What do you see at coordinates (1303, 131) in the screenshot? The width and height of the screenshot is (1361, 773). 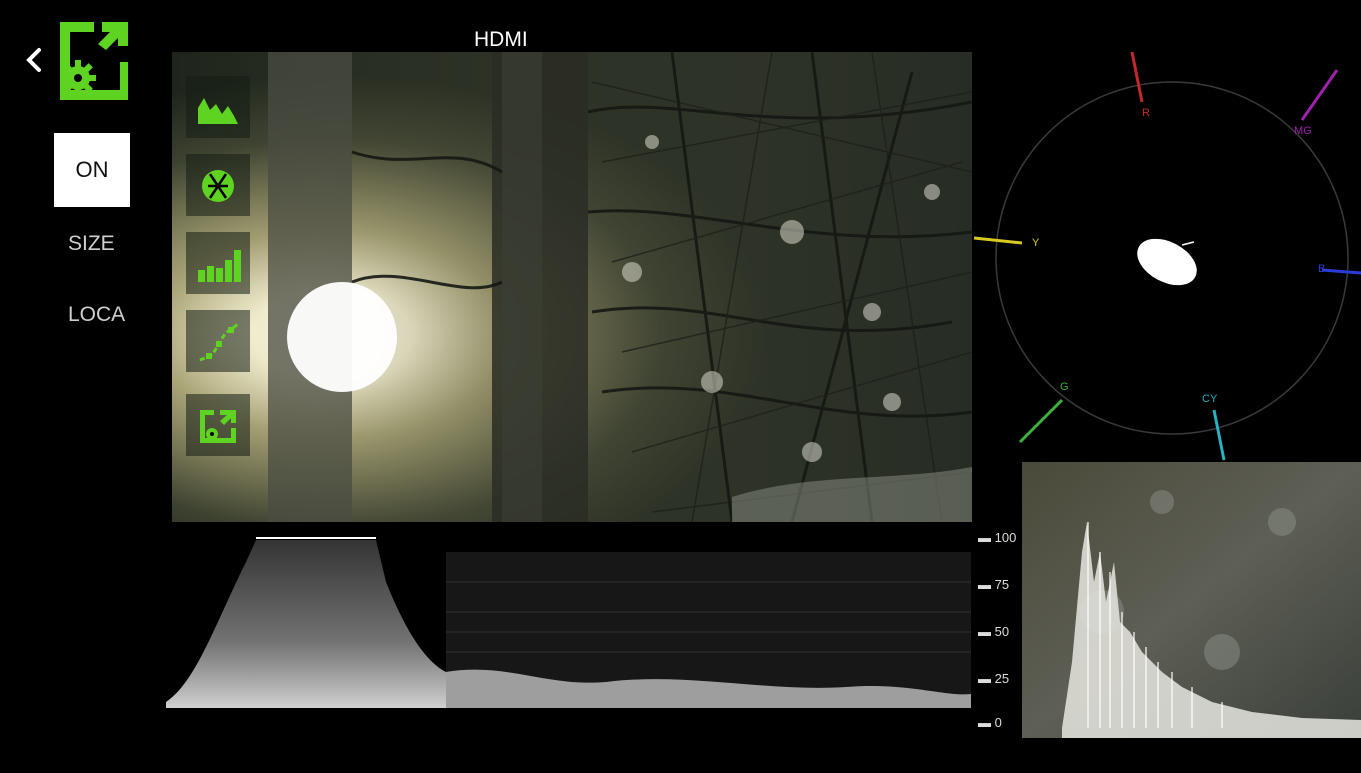 I see `vectorscope-mg-label: MG` at bounding box center [1303, 131].